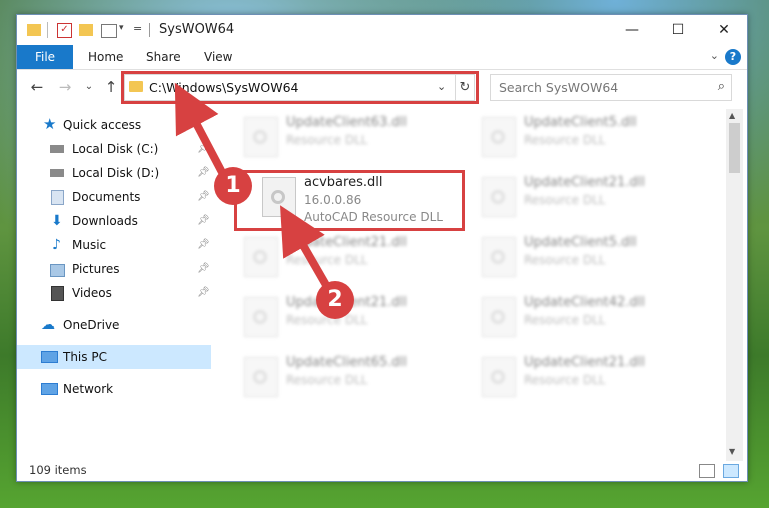 The image size is (769, 508). Describe the element at coordinates (382, 471) in the screenshot. I see `status-bar: 109 items` at that location.